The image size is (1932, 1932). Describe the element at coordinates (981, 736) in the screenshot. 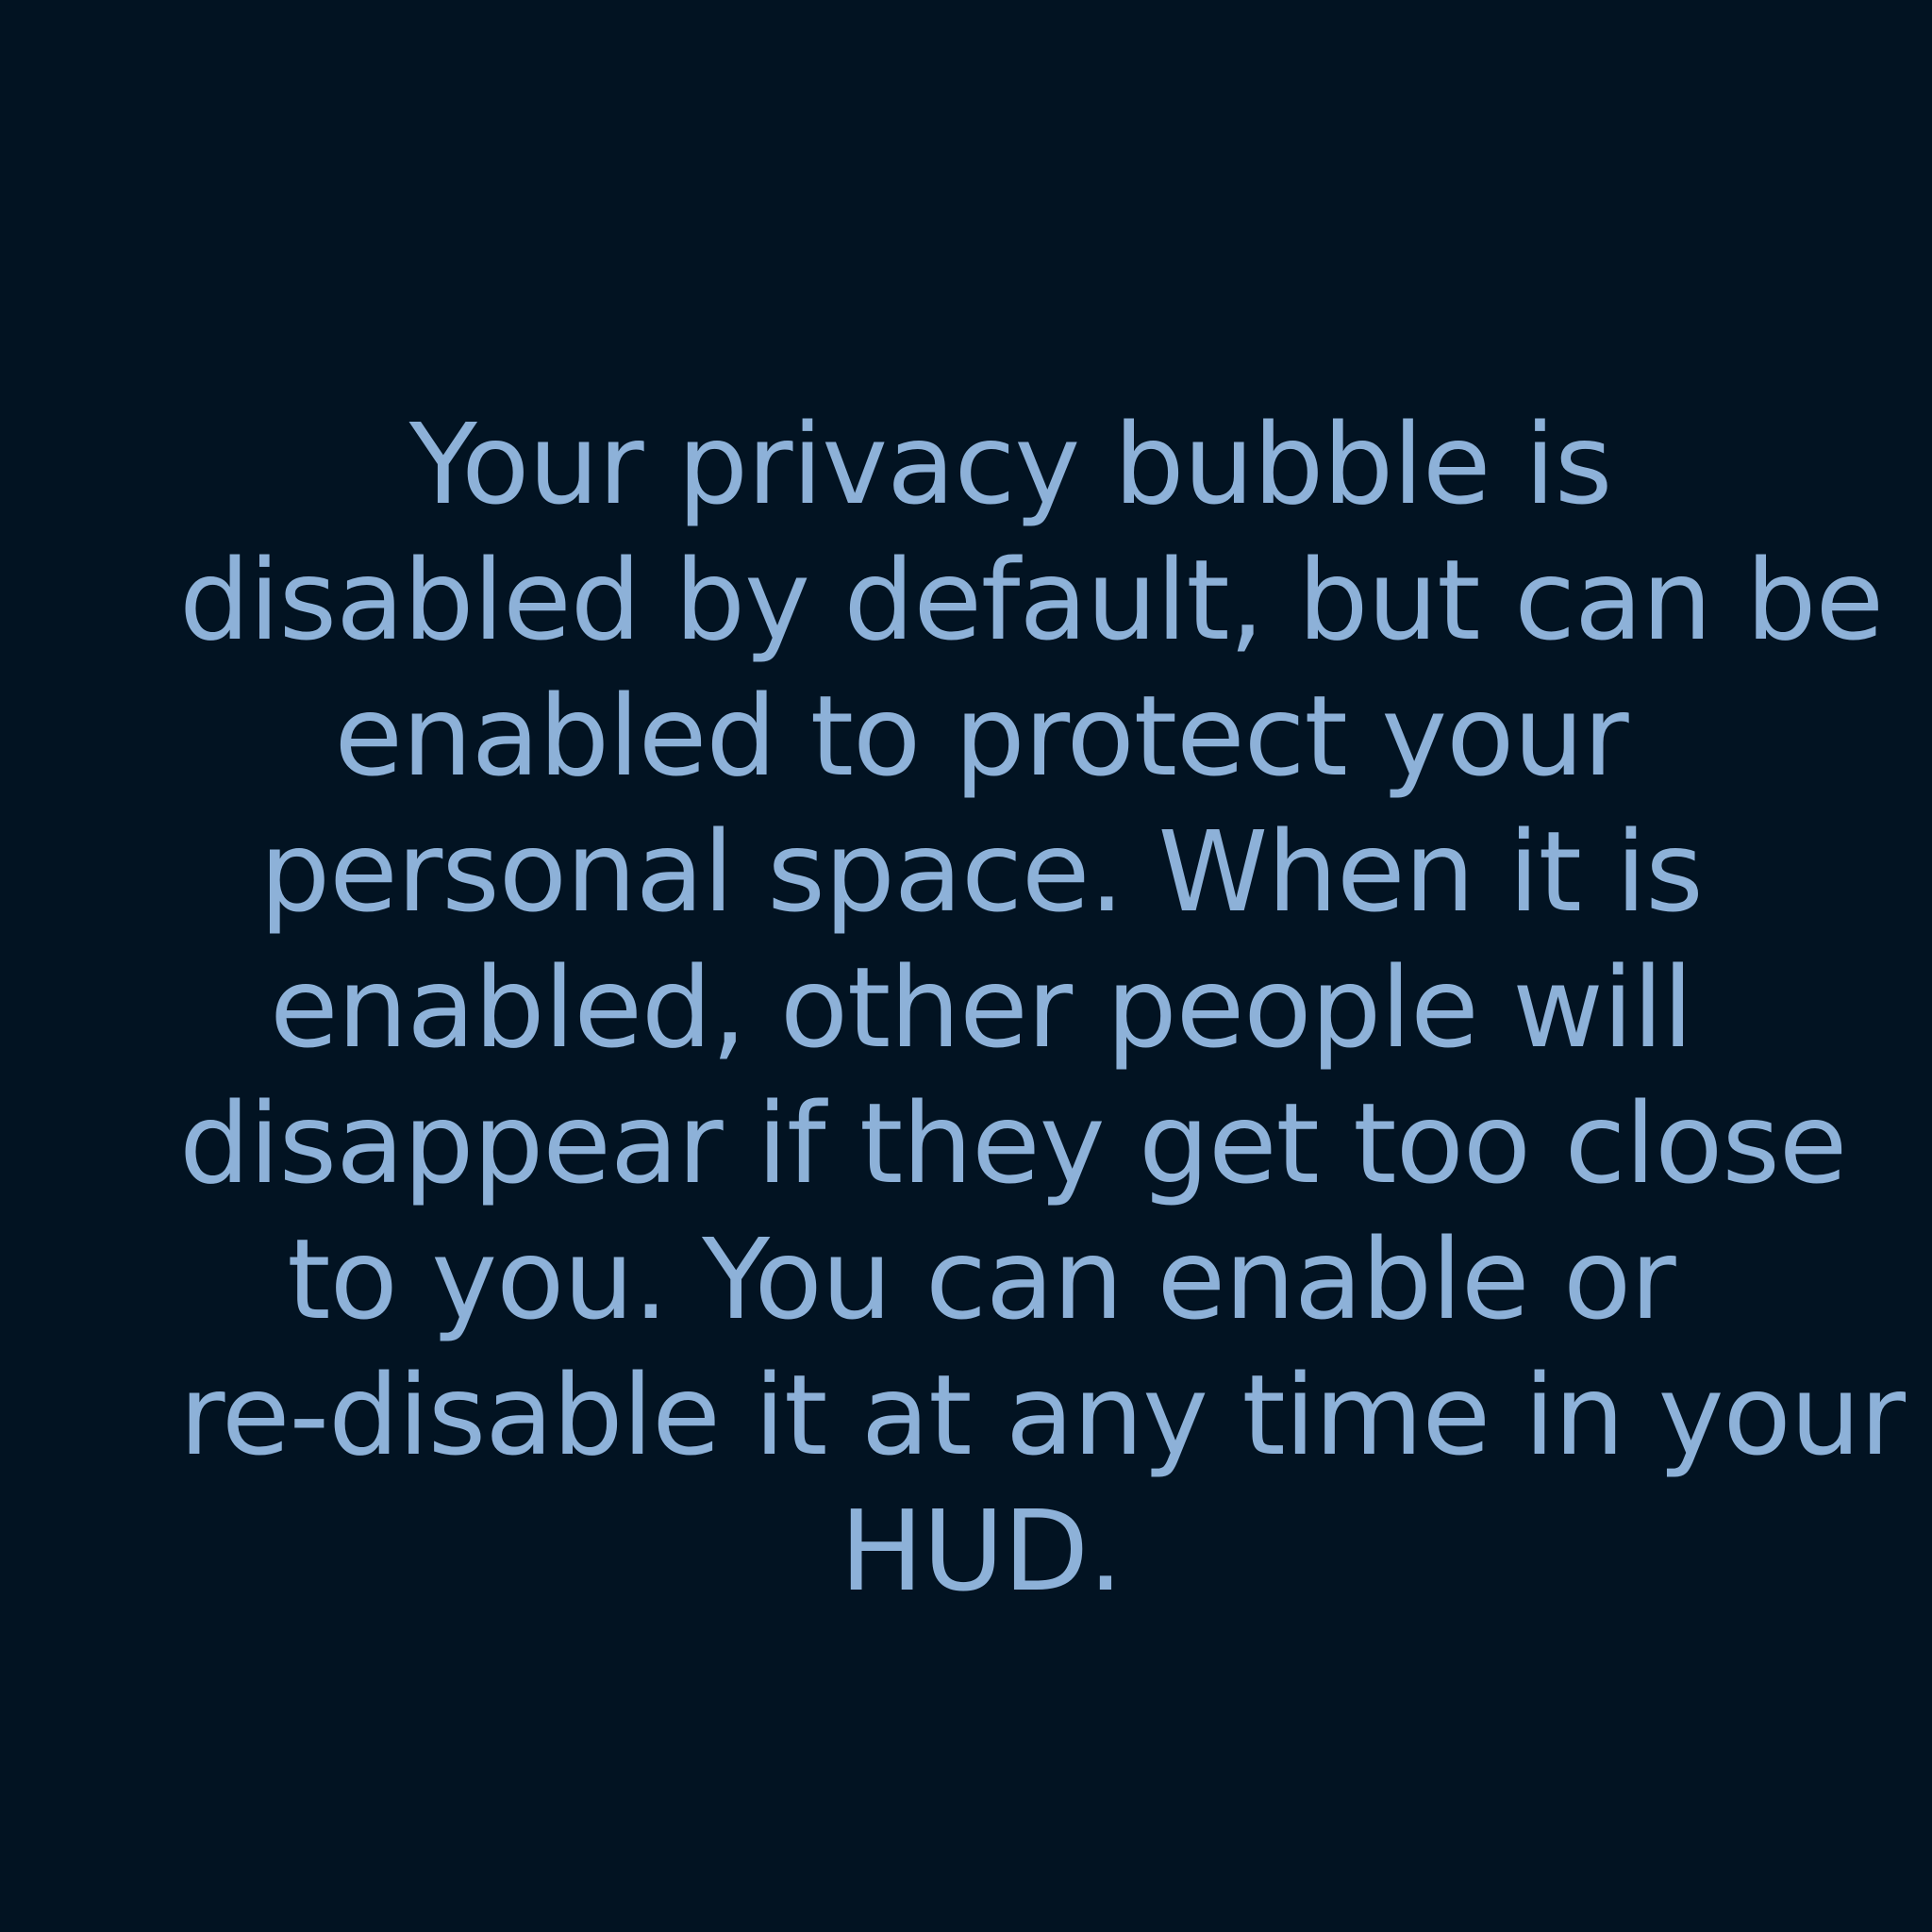

I see `message-line: enabled to protect your` at that location.